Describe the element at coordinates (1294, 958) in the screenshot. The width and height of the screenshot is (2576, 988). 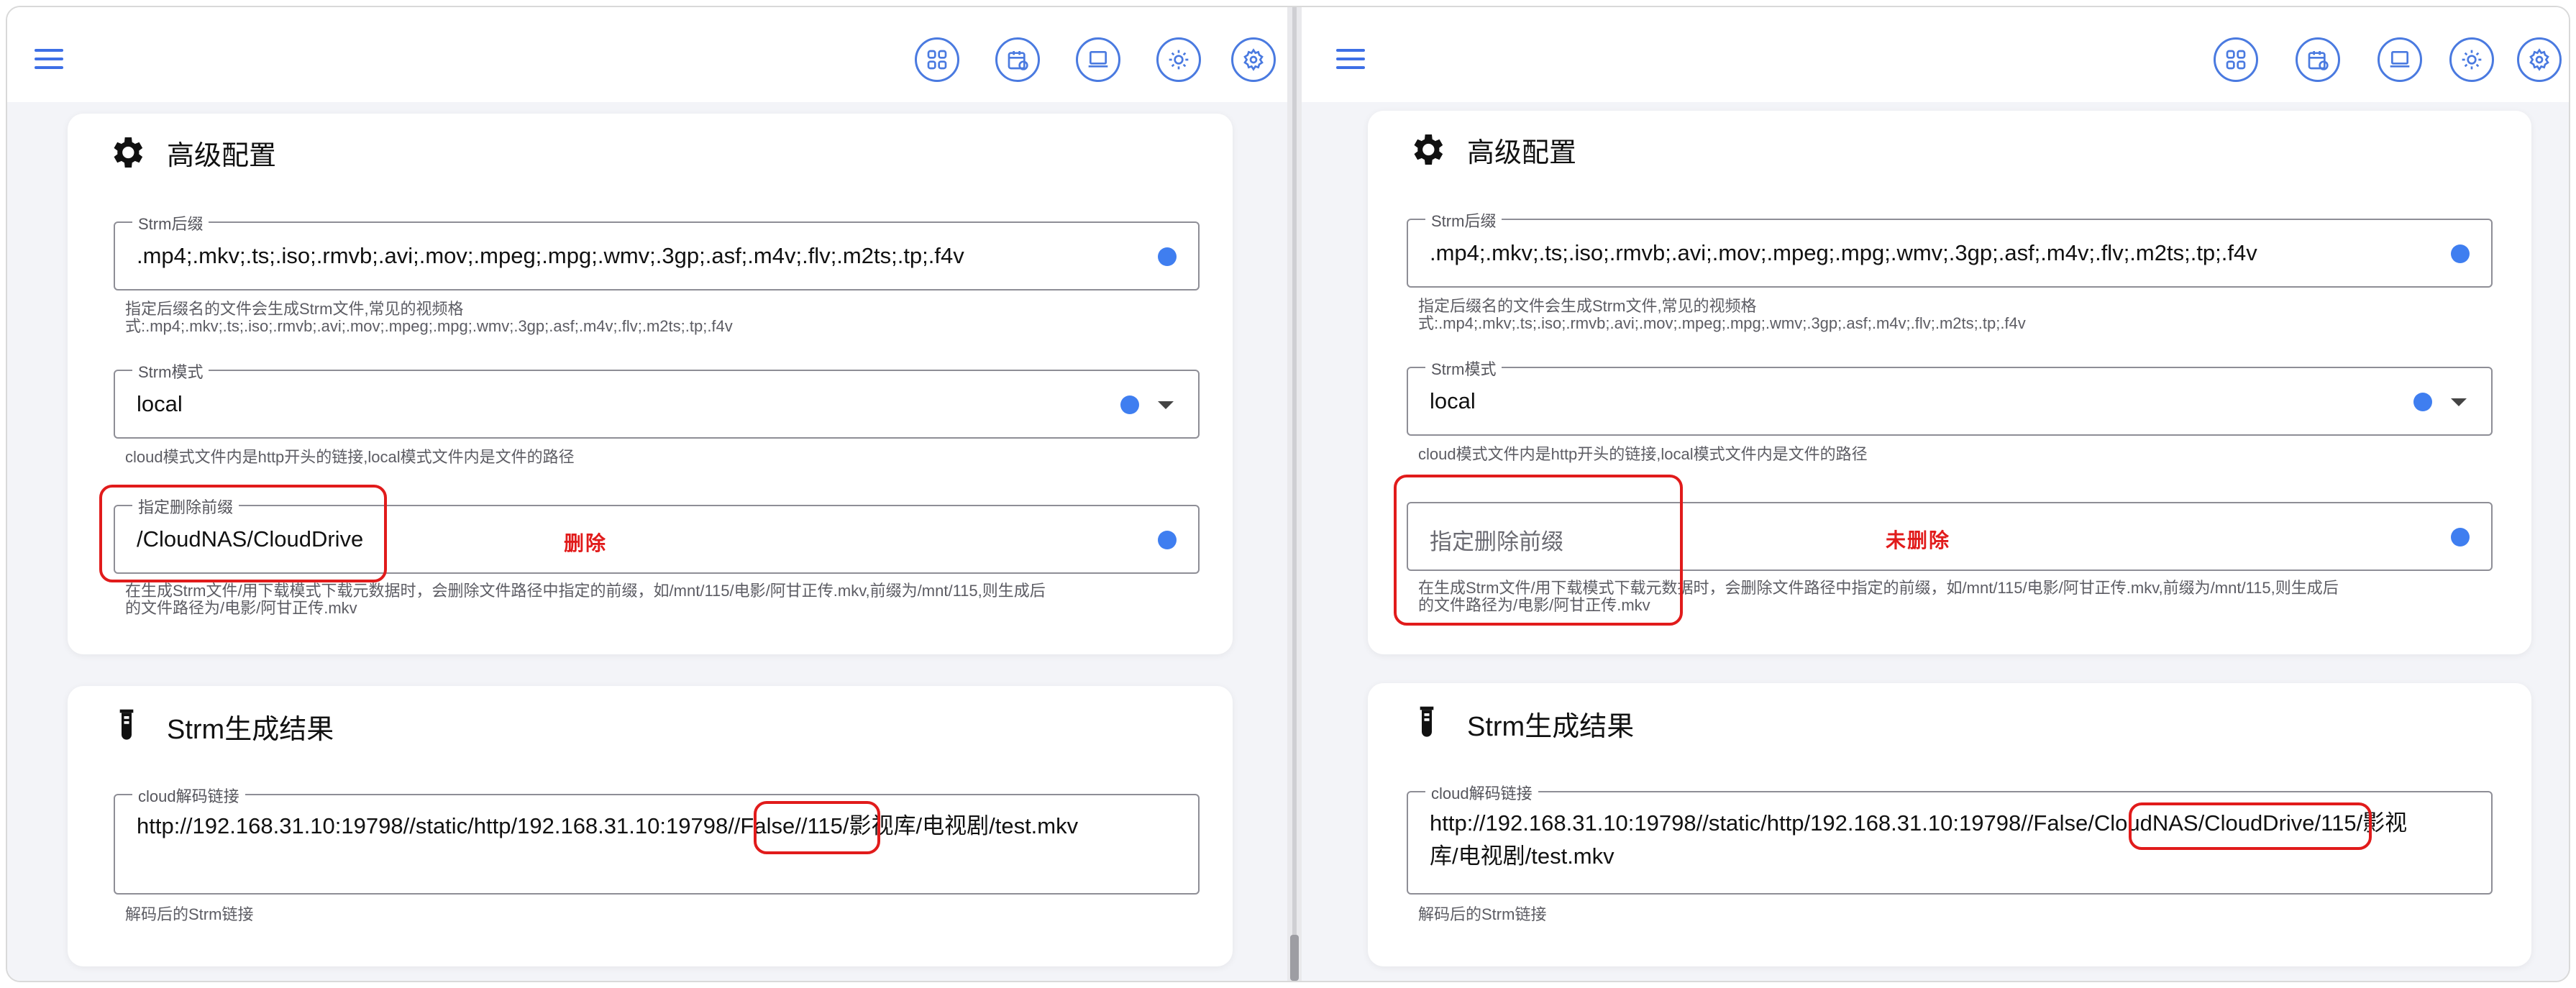
I see `scrollbar-thumb` at that location.